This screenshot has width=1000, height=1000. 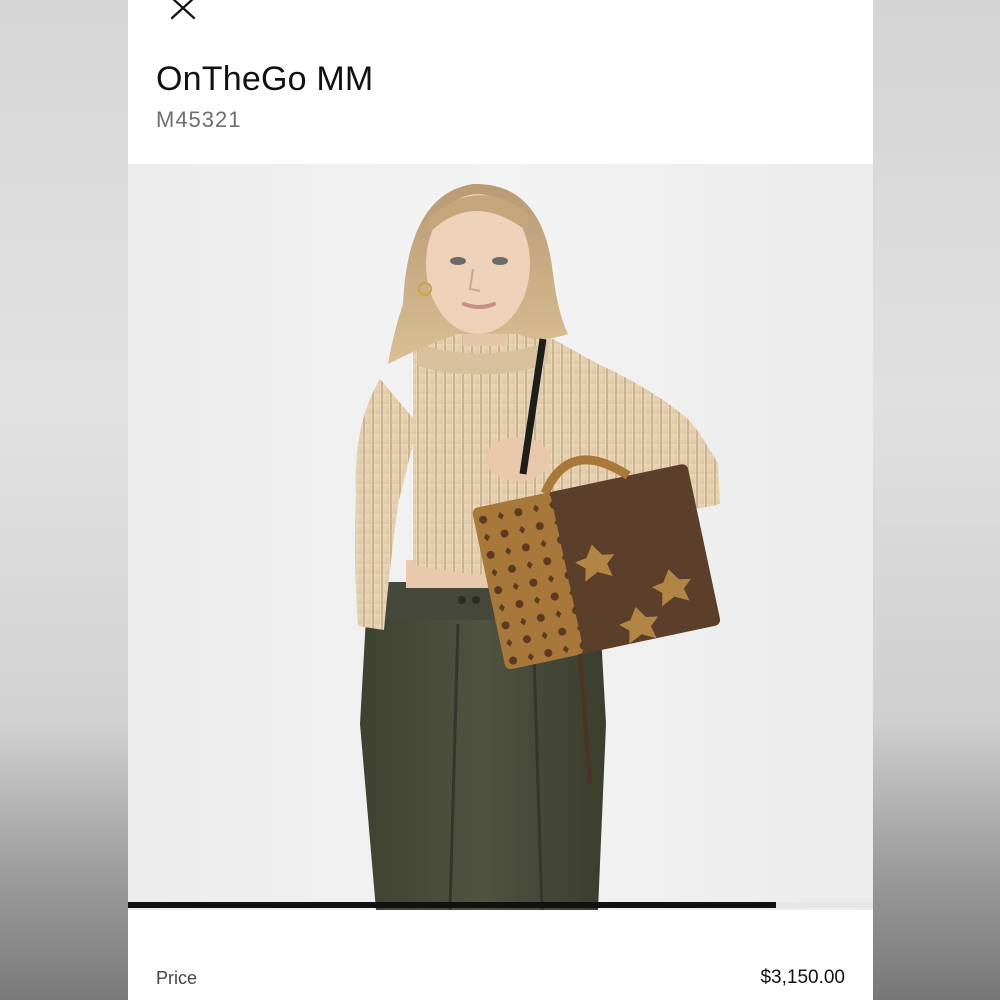 I want to click on close-button, so click(x=184, y=12).